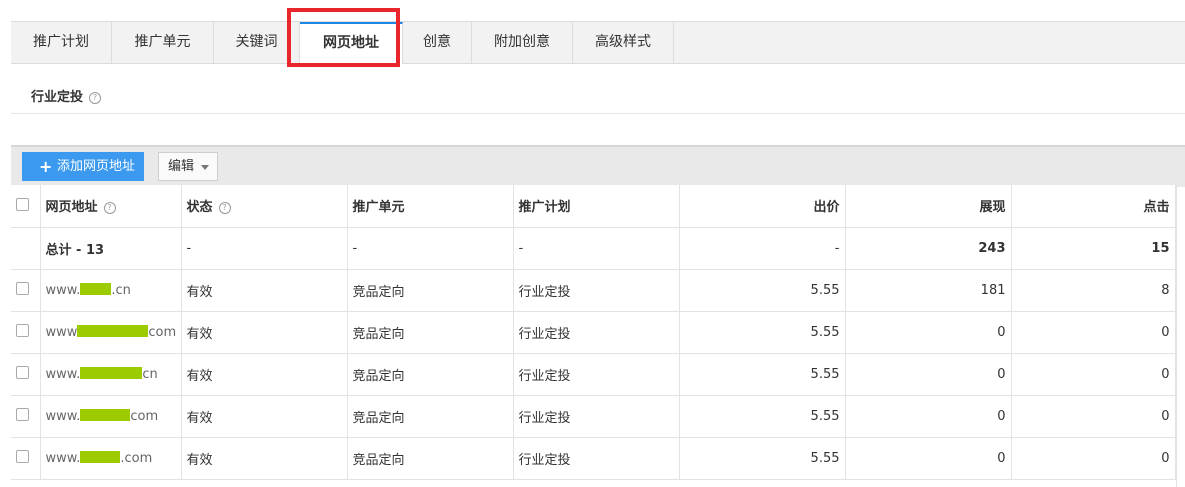 The width and height of the screenshot is (1185, 487). Describe the element at coordinates (623, 42) in the screenshot. I see `tab-advanced-styles: 高级样式` at that location.